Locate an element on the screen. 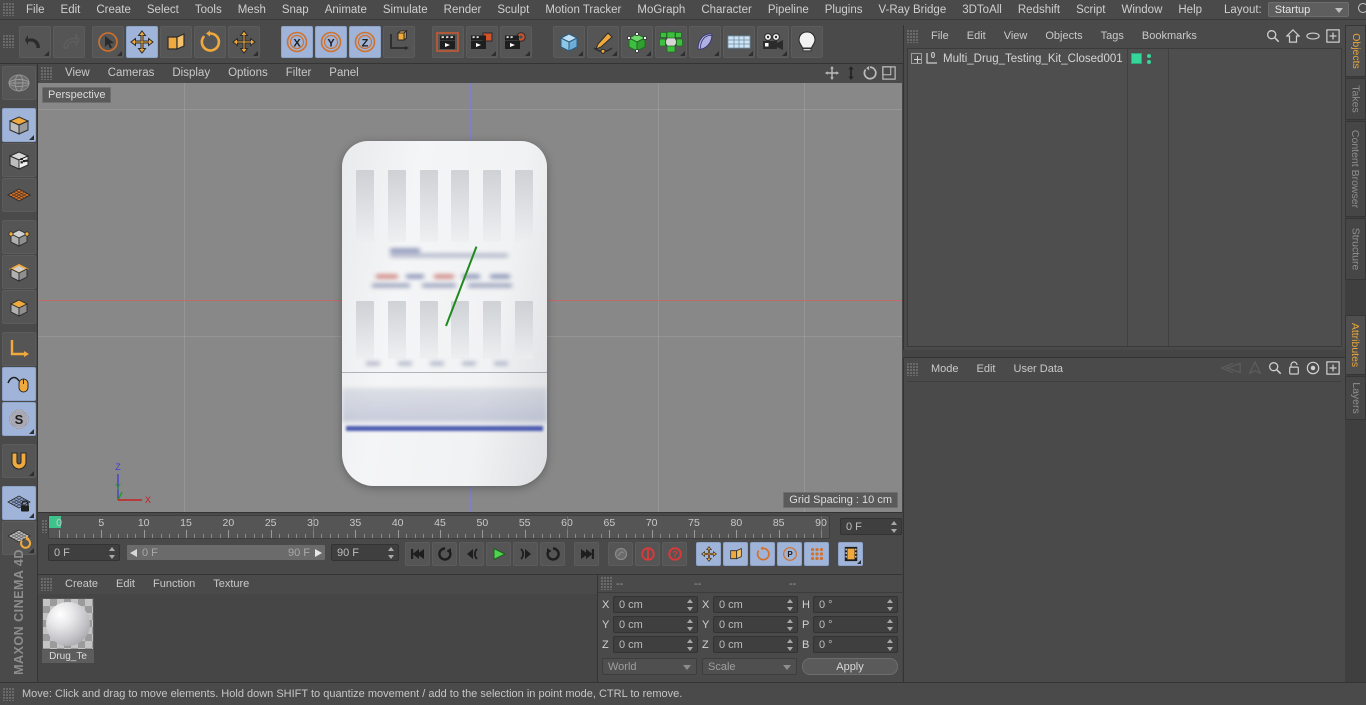  next-key-button is located at coordinates (525, 554).